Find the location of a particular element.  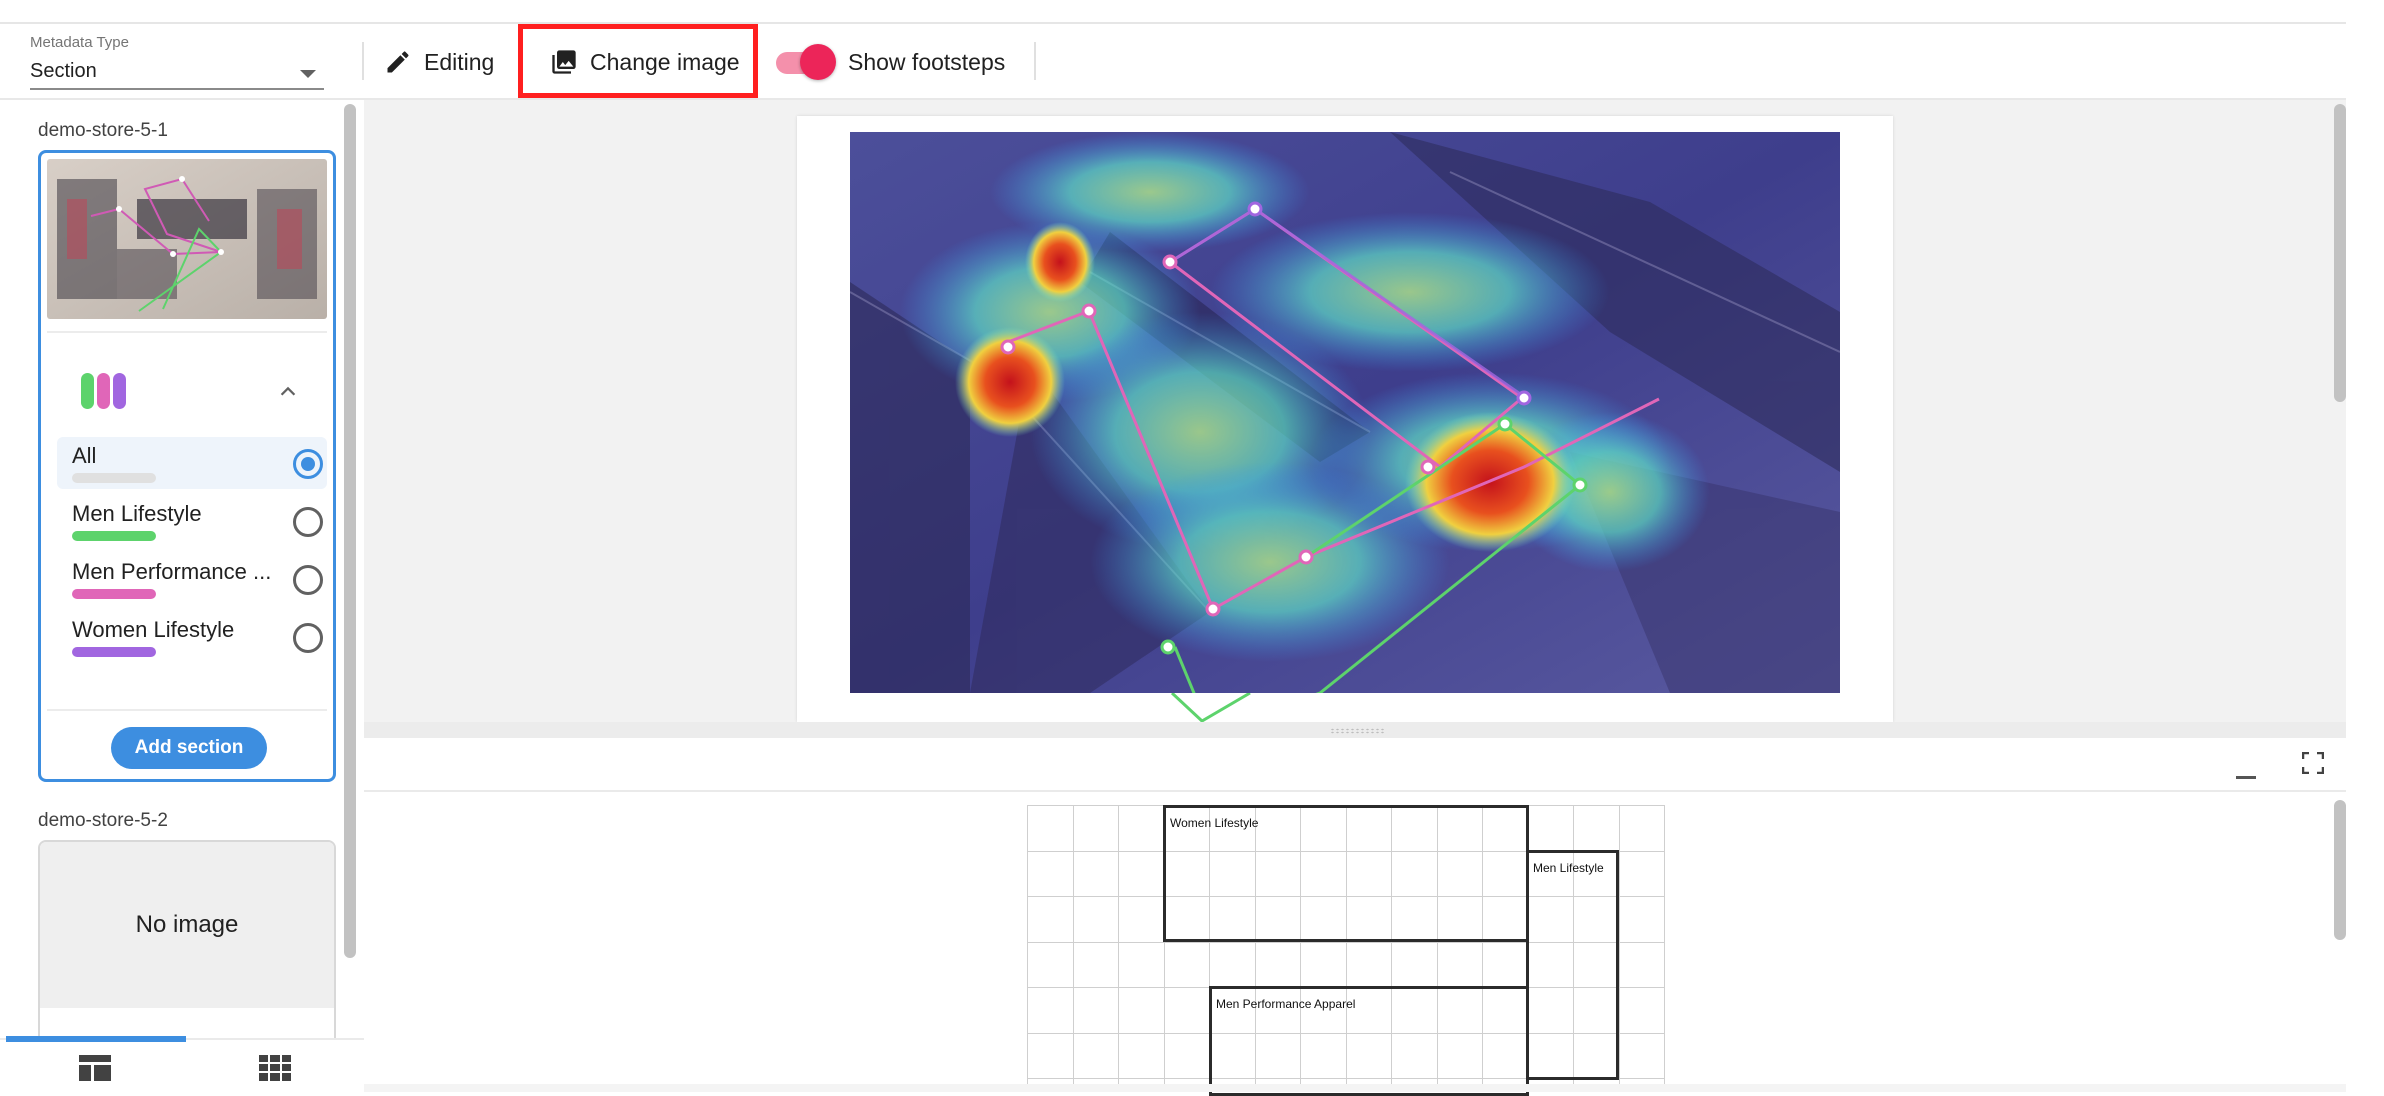

section-label: Women Lifestyle is located at coordinates (153, 629).